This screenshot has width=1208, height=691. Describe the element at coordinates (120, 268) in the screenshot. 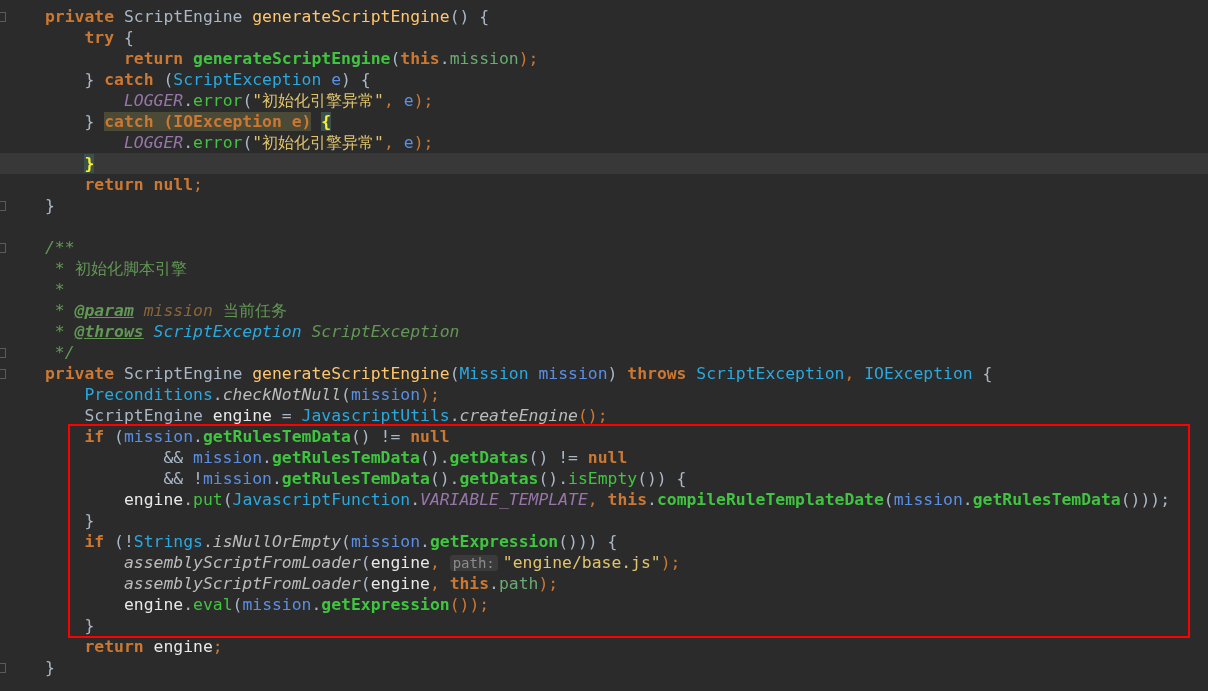

I see `code-line: * 初始化脚本引擎` at that location.